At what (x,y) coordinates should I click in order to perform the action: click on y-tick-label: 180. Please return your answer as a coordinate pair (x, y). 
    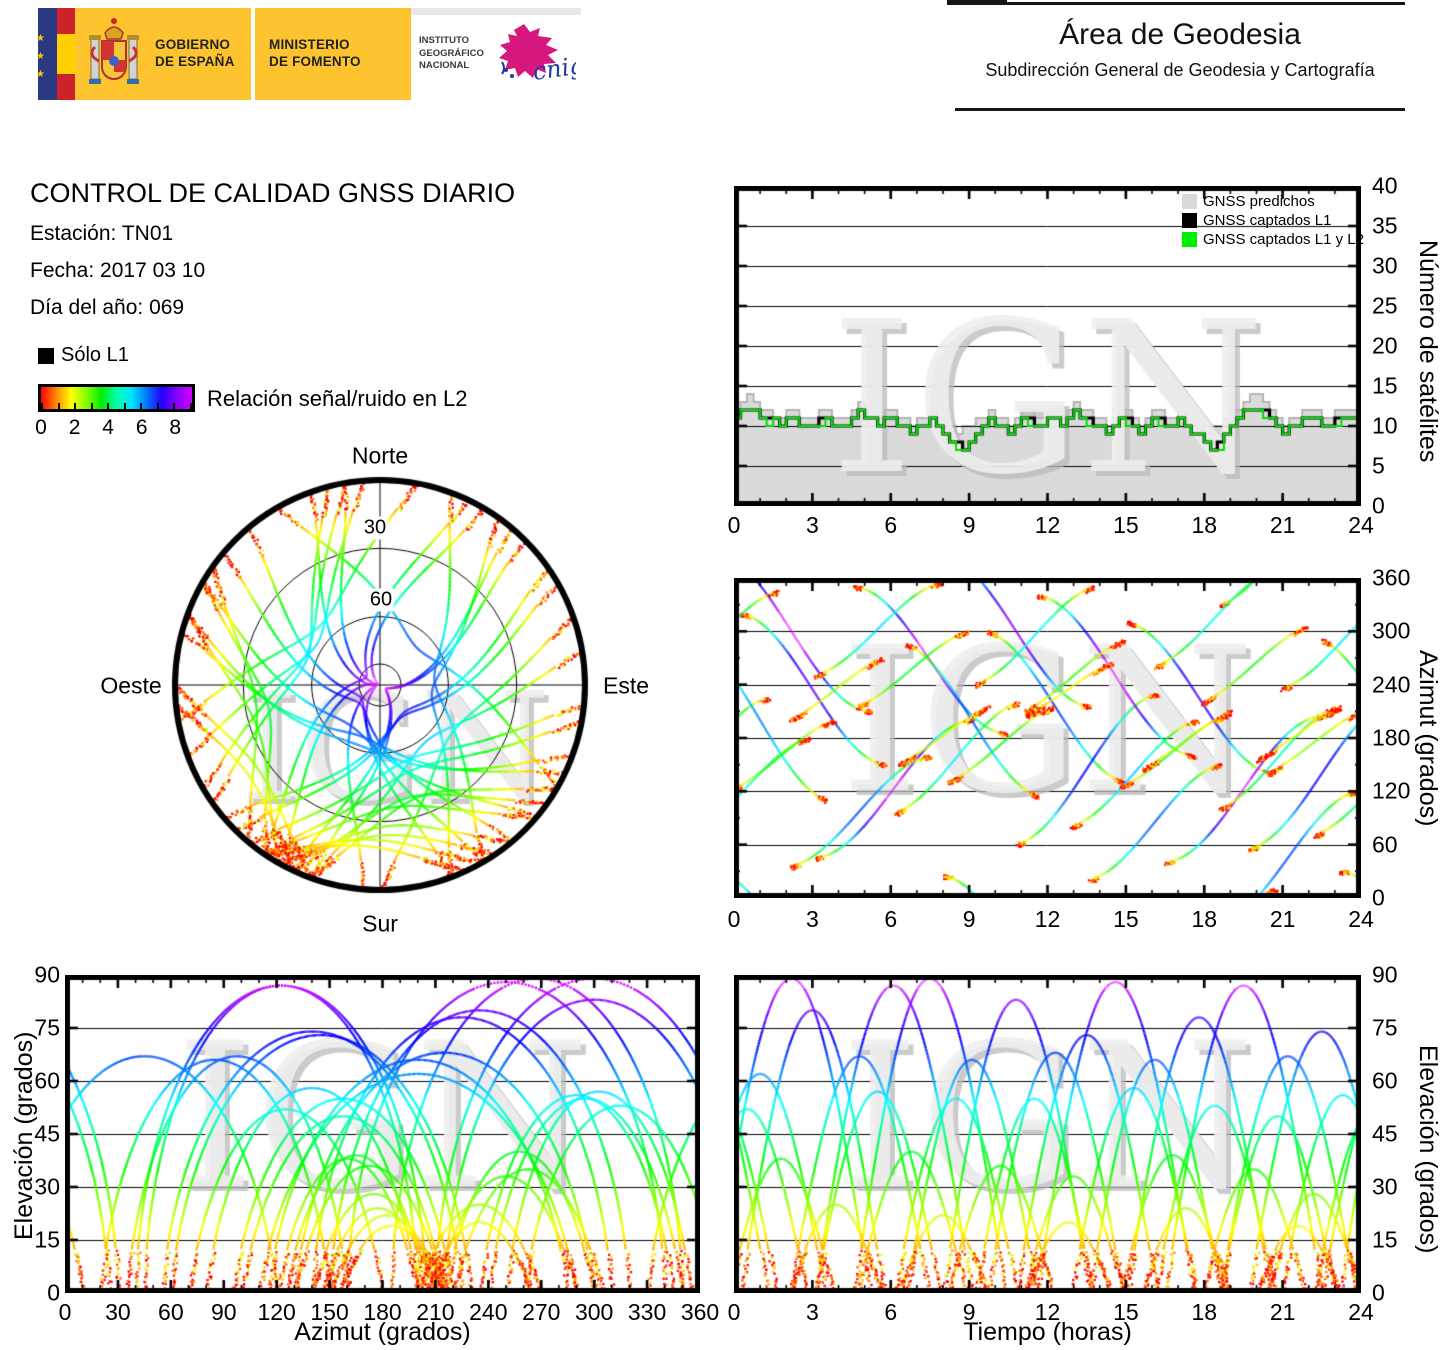
    Looking at the image, I should click on (1391, 737).